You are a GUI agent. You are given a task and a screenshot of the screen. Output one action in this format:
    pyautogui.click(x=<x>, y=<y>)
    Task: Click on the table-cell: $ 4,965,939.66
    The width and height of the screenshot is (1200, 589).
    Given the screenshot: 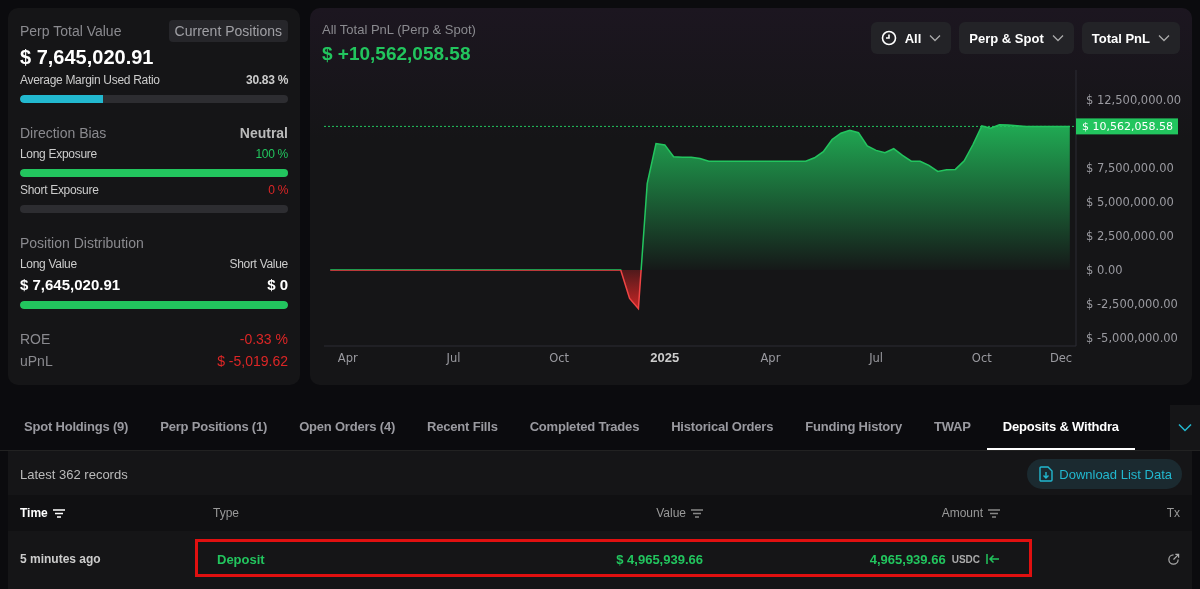 What is the action you would take?
    pyautogui.click(x=659, y=559)
    